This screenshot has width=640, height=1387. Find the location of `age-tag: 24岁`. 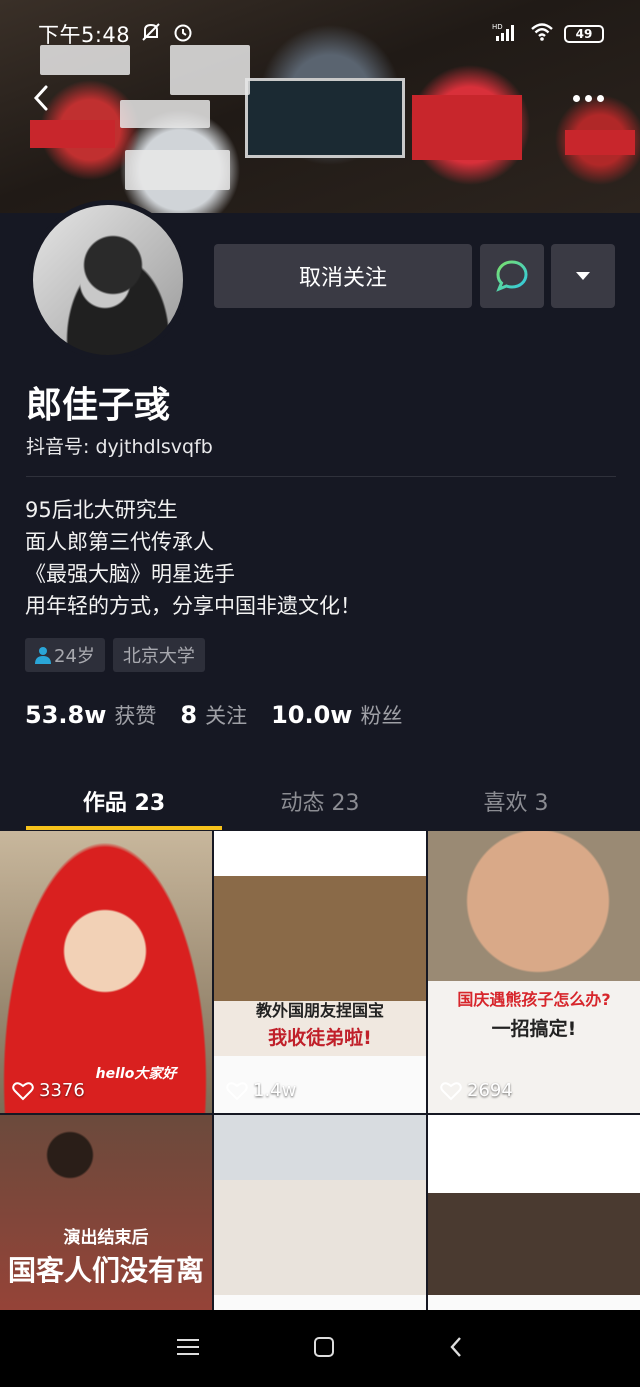

age-tag: 24岁 is located at coordinates (65, 655).